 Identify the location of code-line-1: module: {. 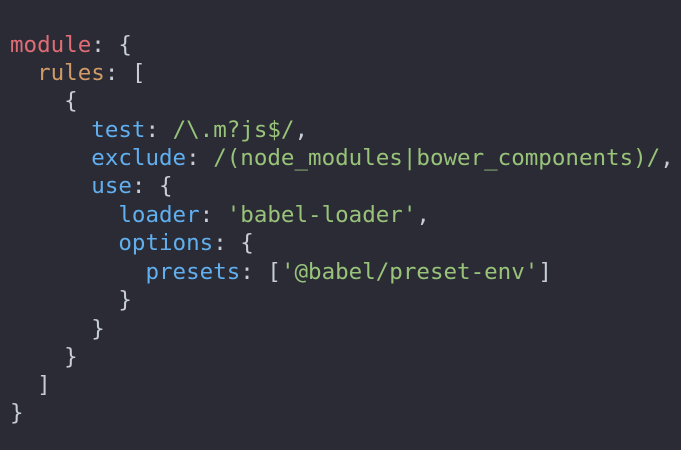
(71, 45).